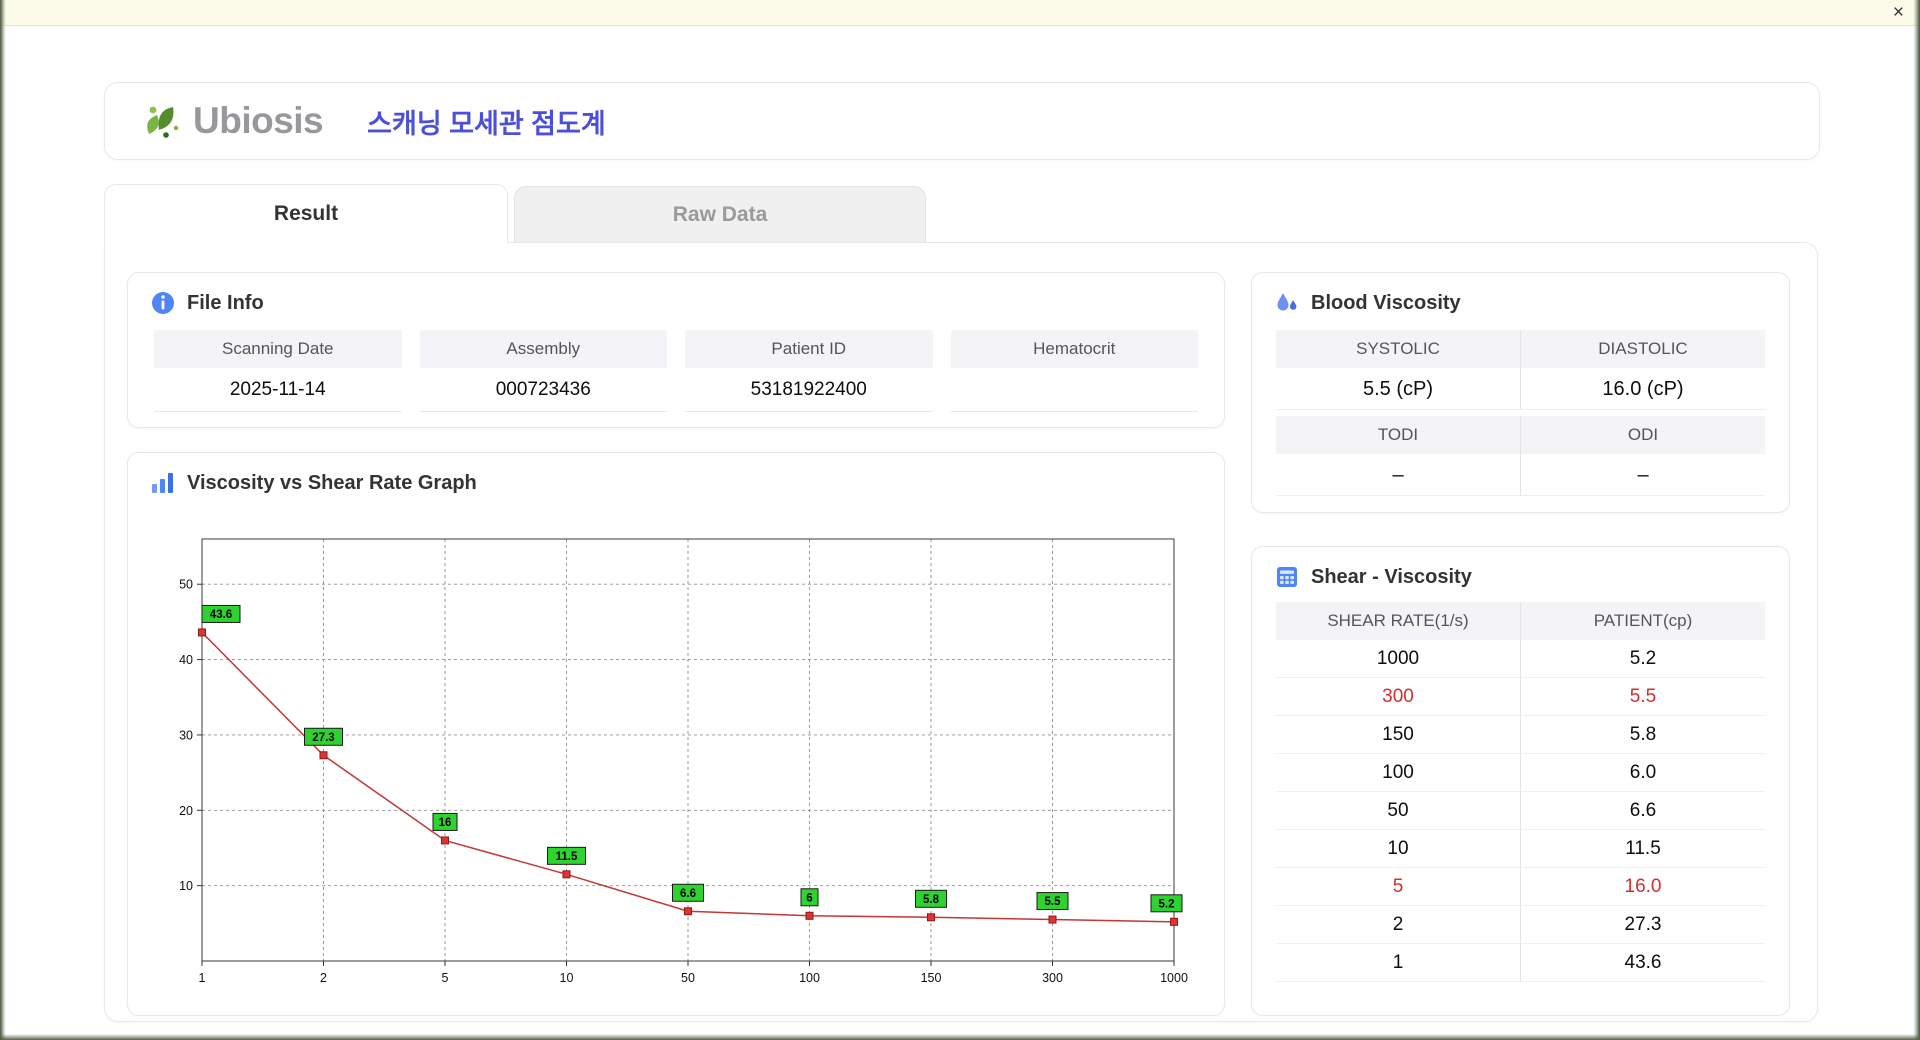  I want to click on svg-text: 5.5, so click(1053, 902).